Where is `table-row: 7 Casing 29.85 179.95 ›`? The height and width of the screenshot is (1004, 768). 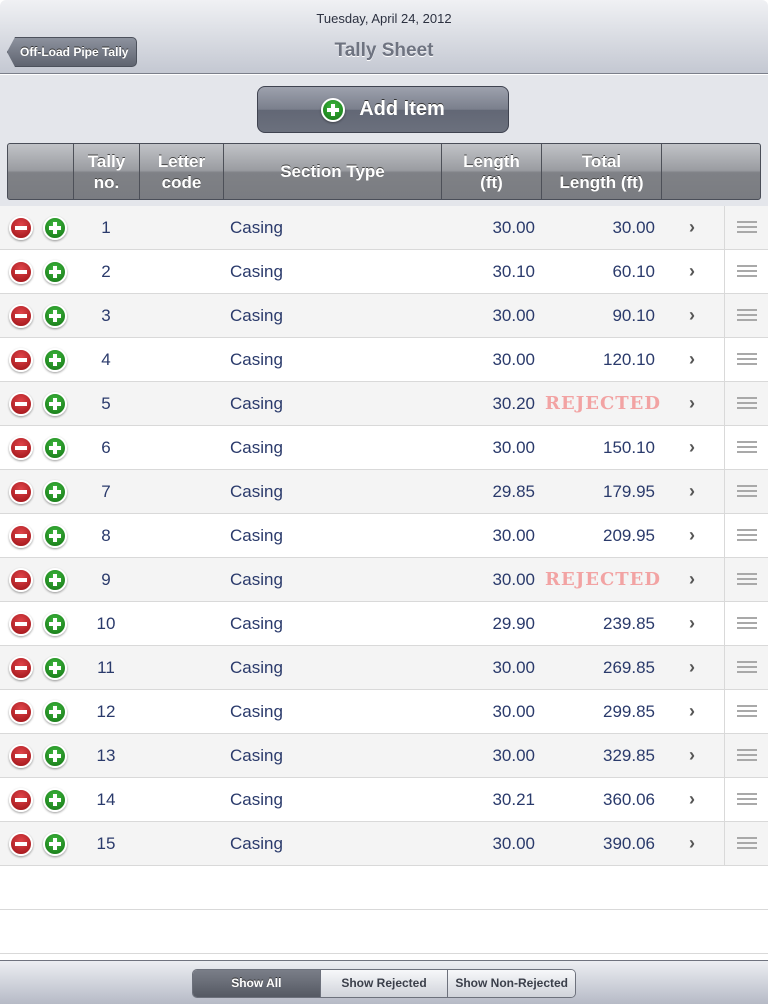
table-row: 7 Casing 29.85 179.95 › is located at coordinates (384, 492).